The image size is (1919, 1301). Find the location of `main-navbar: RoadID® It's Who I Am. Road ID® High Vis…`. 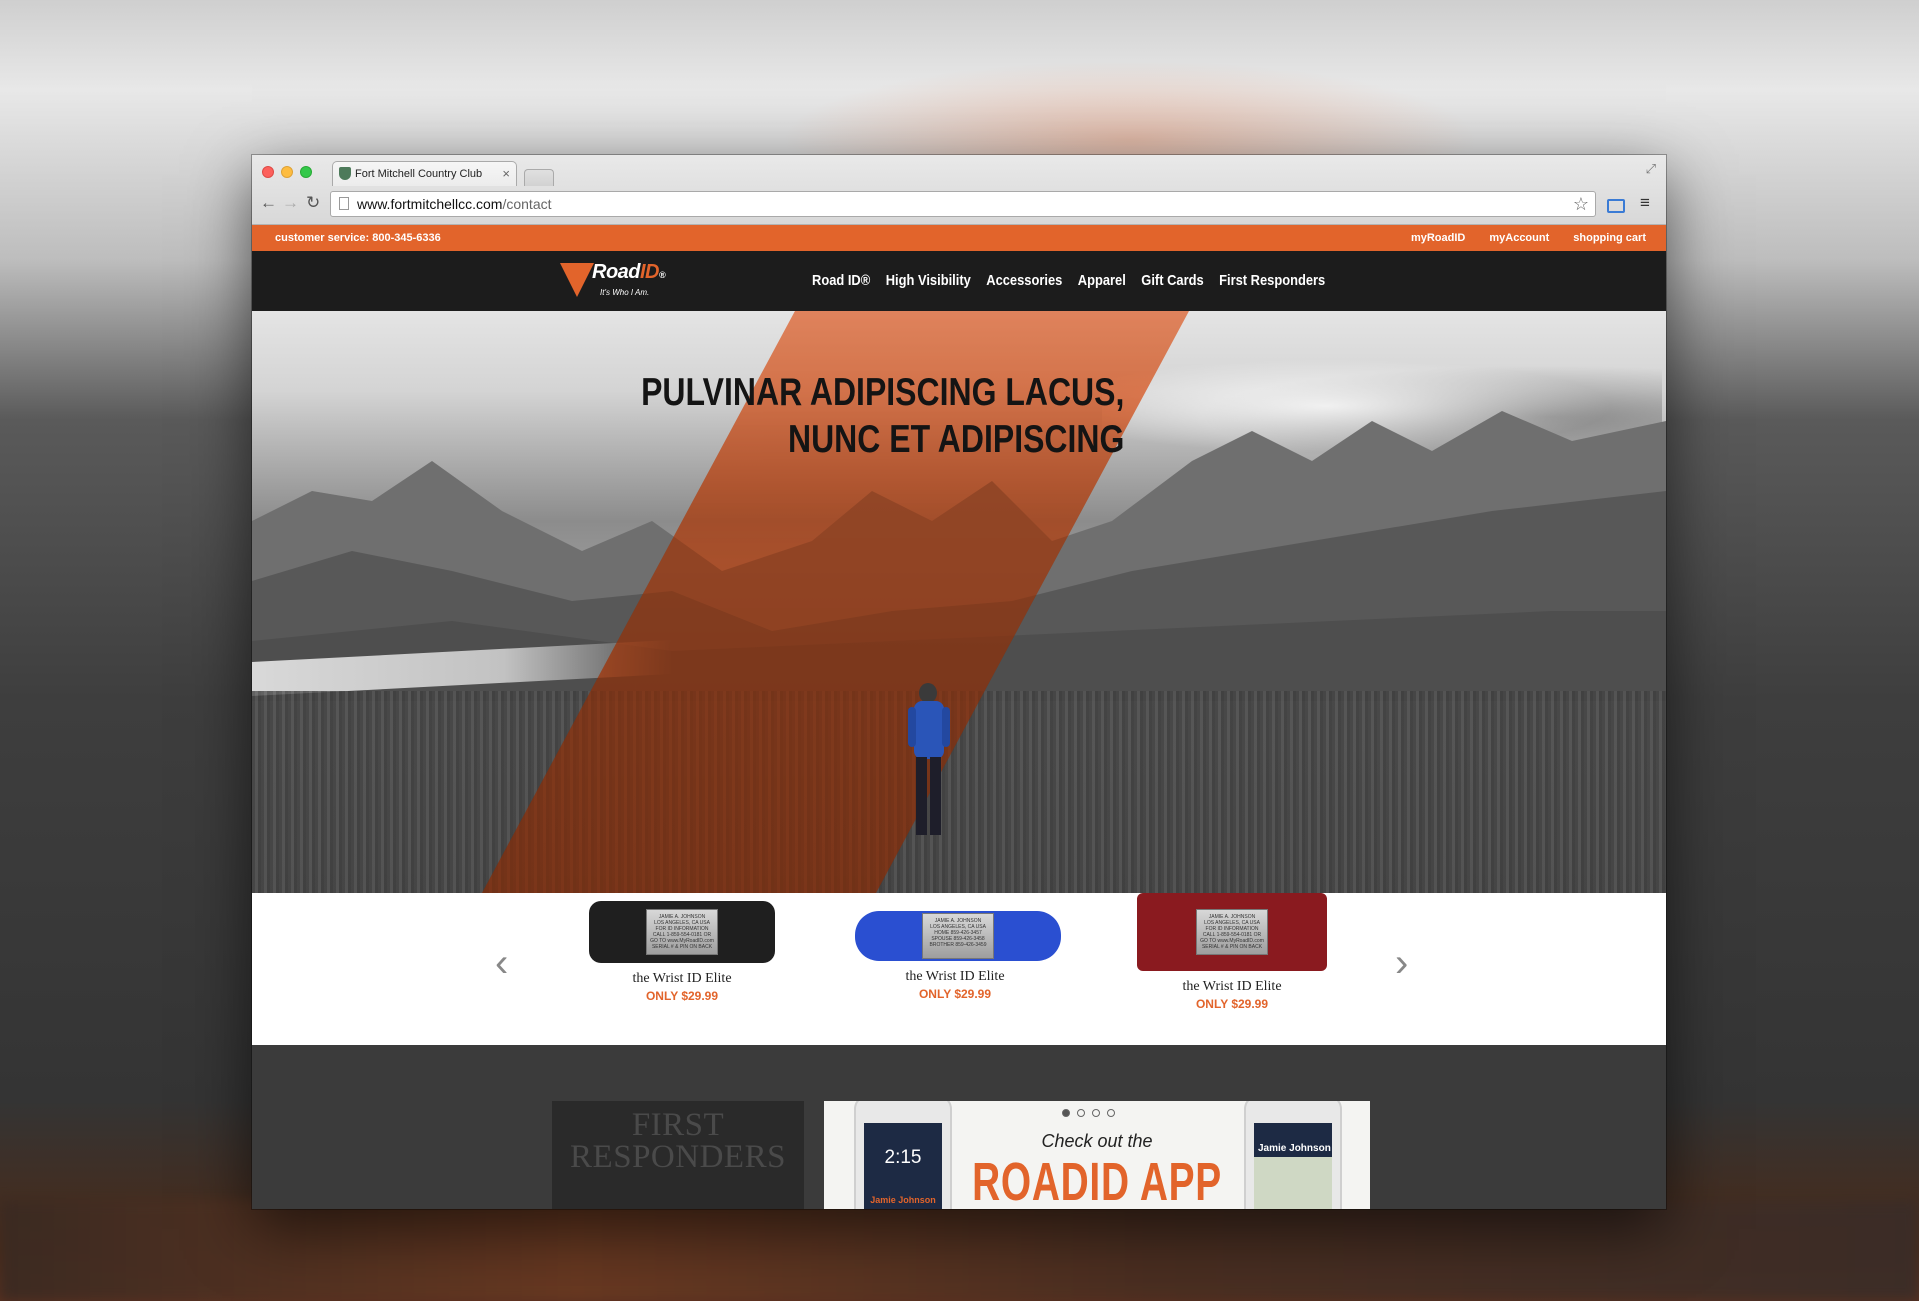

main-navbar: RoadID® It's Who I Am. Road ID® High Vis… is located at coordinates (959, 281).